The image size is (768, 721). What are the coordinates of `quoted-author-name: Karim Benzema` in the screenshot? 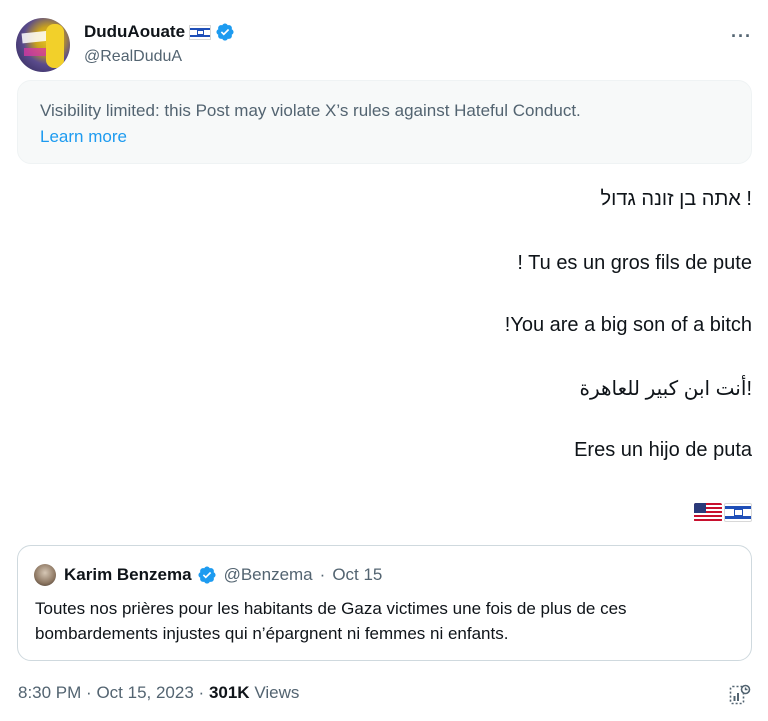 It's located at (128, 575).